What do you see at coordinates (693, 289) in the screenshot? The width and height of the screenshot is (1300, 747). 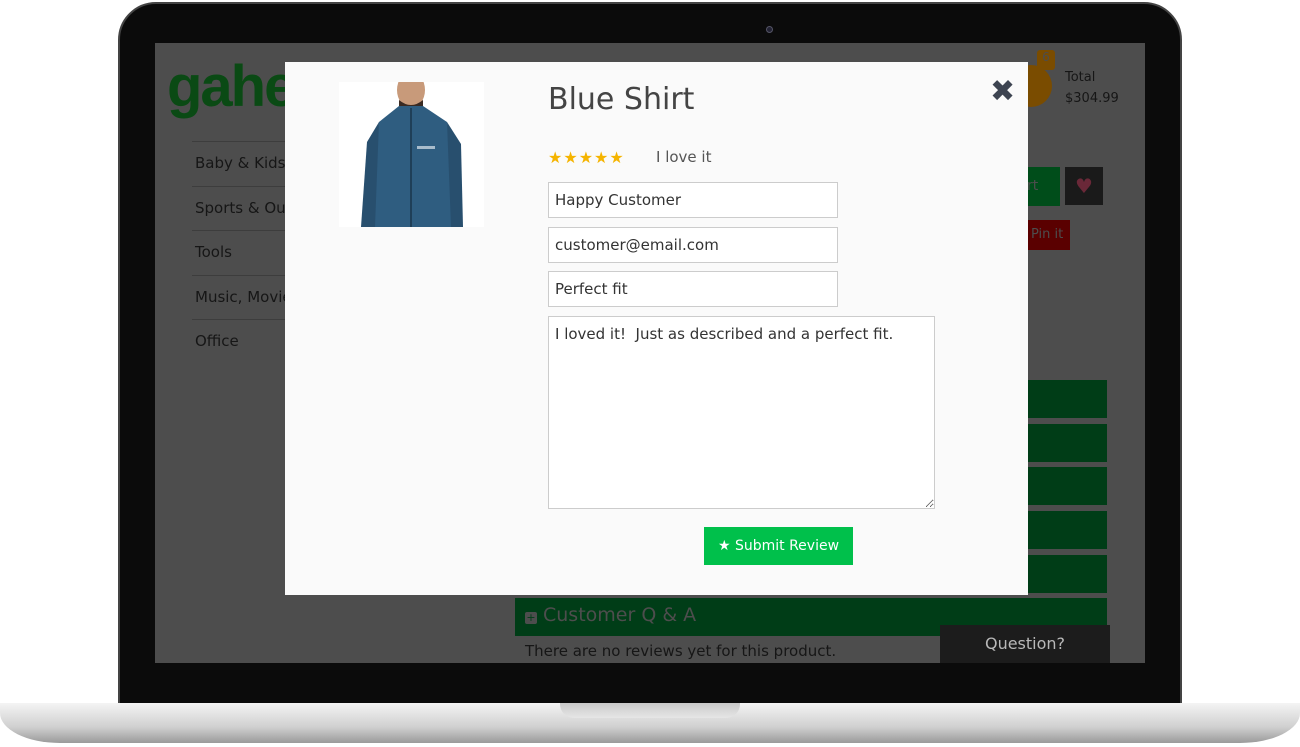 I see `review-title-input` at bounding box center [693, 289].